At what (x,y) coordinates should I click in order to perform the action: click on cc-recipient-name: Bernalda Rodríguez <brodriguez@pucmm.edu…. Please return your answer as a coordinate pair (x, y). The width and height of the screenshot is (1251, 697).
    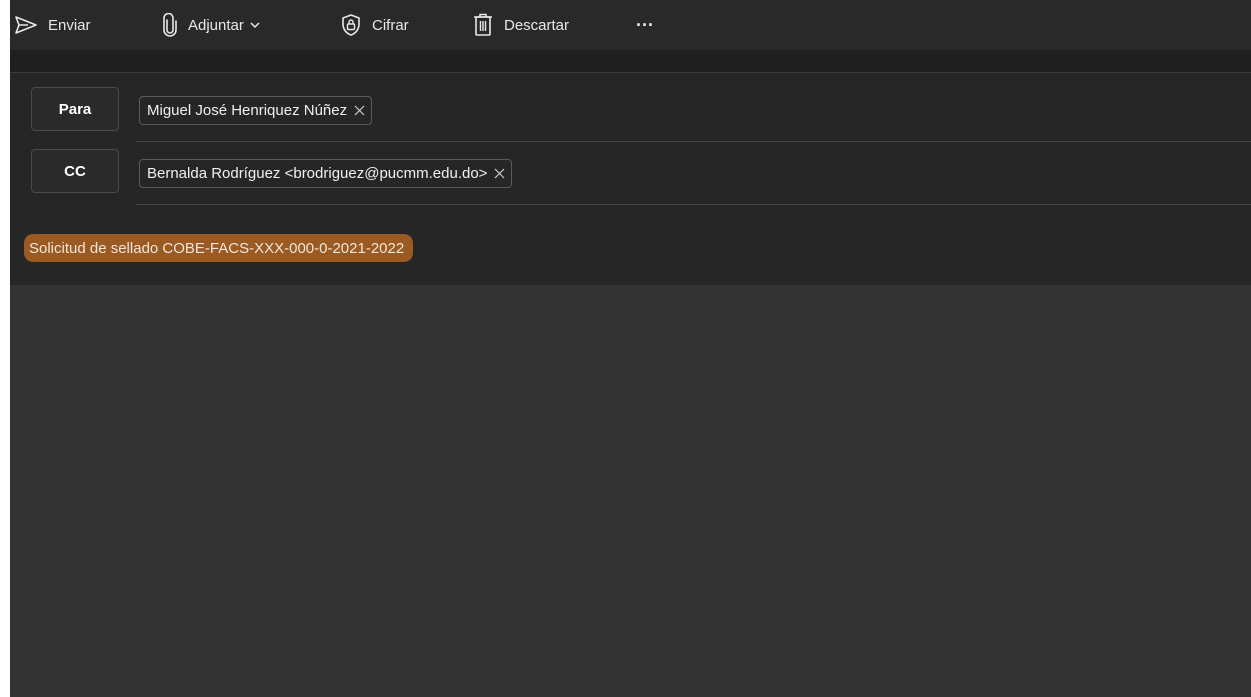
    Looking at the image, I should click on (317, 173).